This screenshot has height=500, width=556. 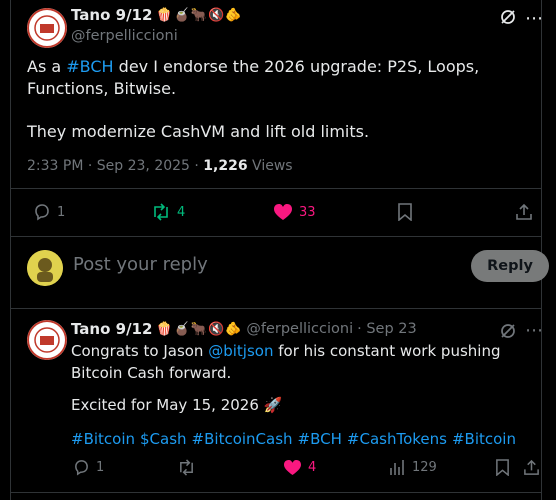 I want to click on rocket-emoji: 🚀, so click(x=273, y=405).